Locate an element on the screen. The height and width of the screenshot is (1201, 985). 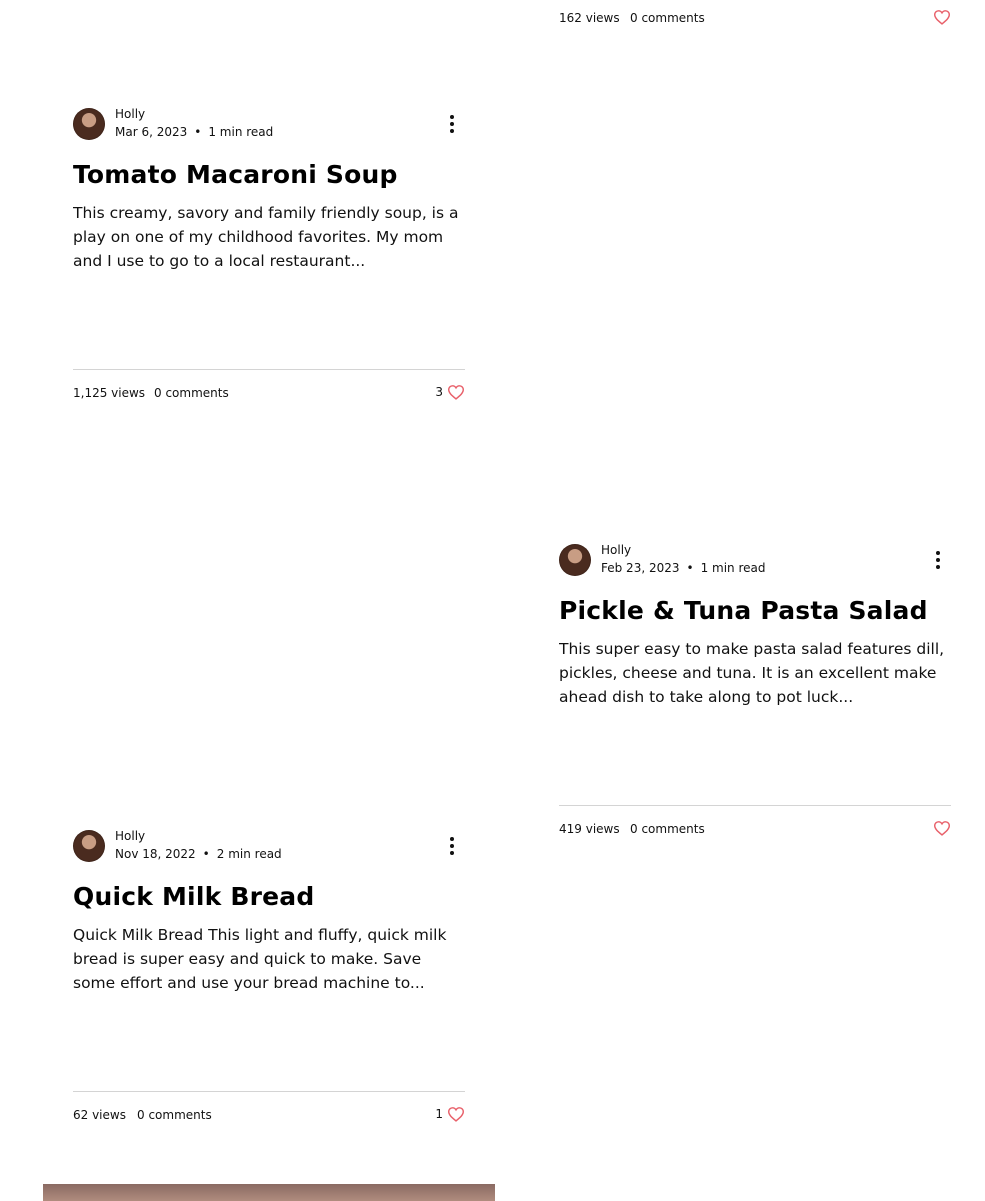
top-card-stats: 162 views 0 comments is located at coordinates (755, 19).